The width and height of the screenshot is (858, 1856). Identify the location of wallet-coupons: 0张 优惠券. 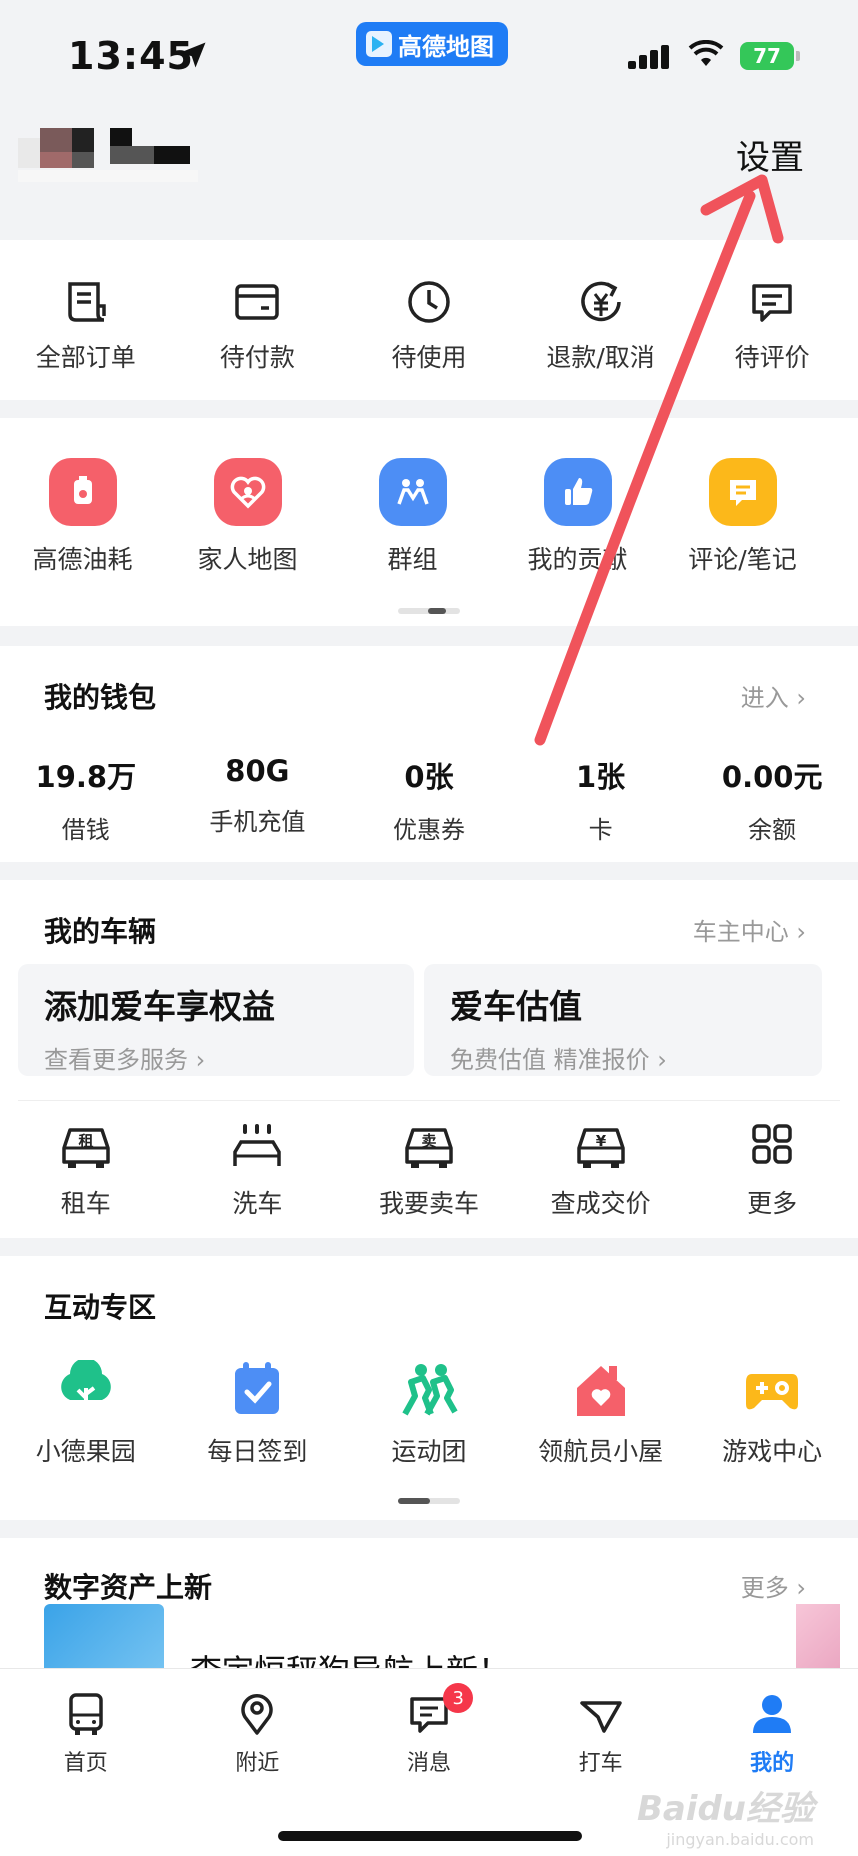
(429, 799).